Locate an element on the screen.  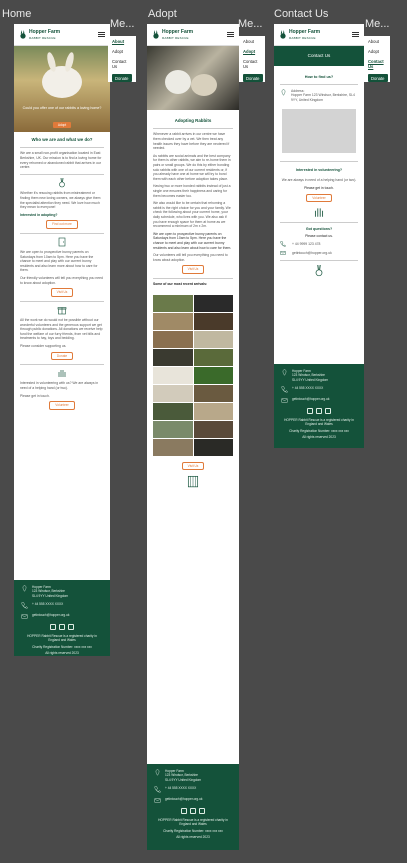
phone-icon is located at coordinates (283, 244).